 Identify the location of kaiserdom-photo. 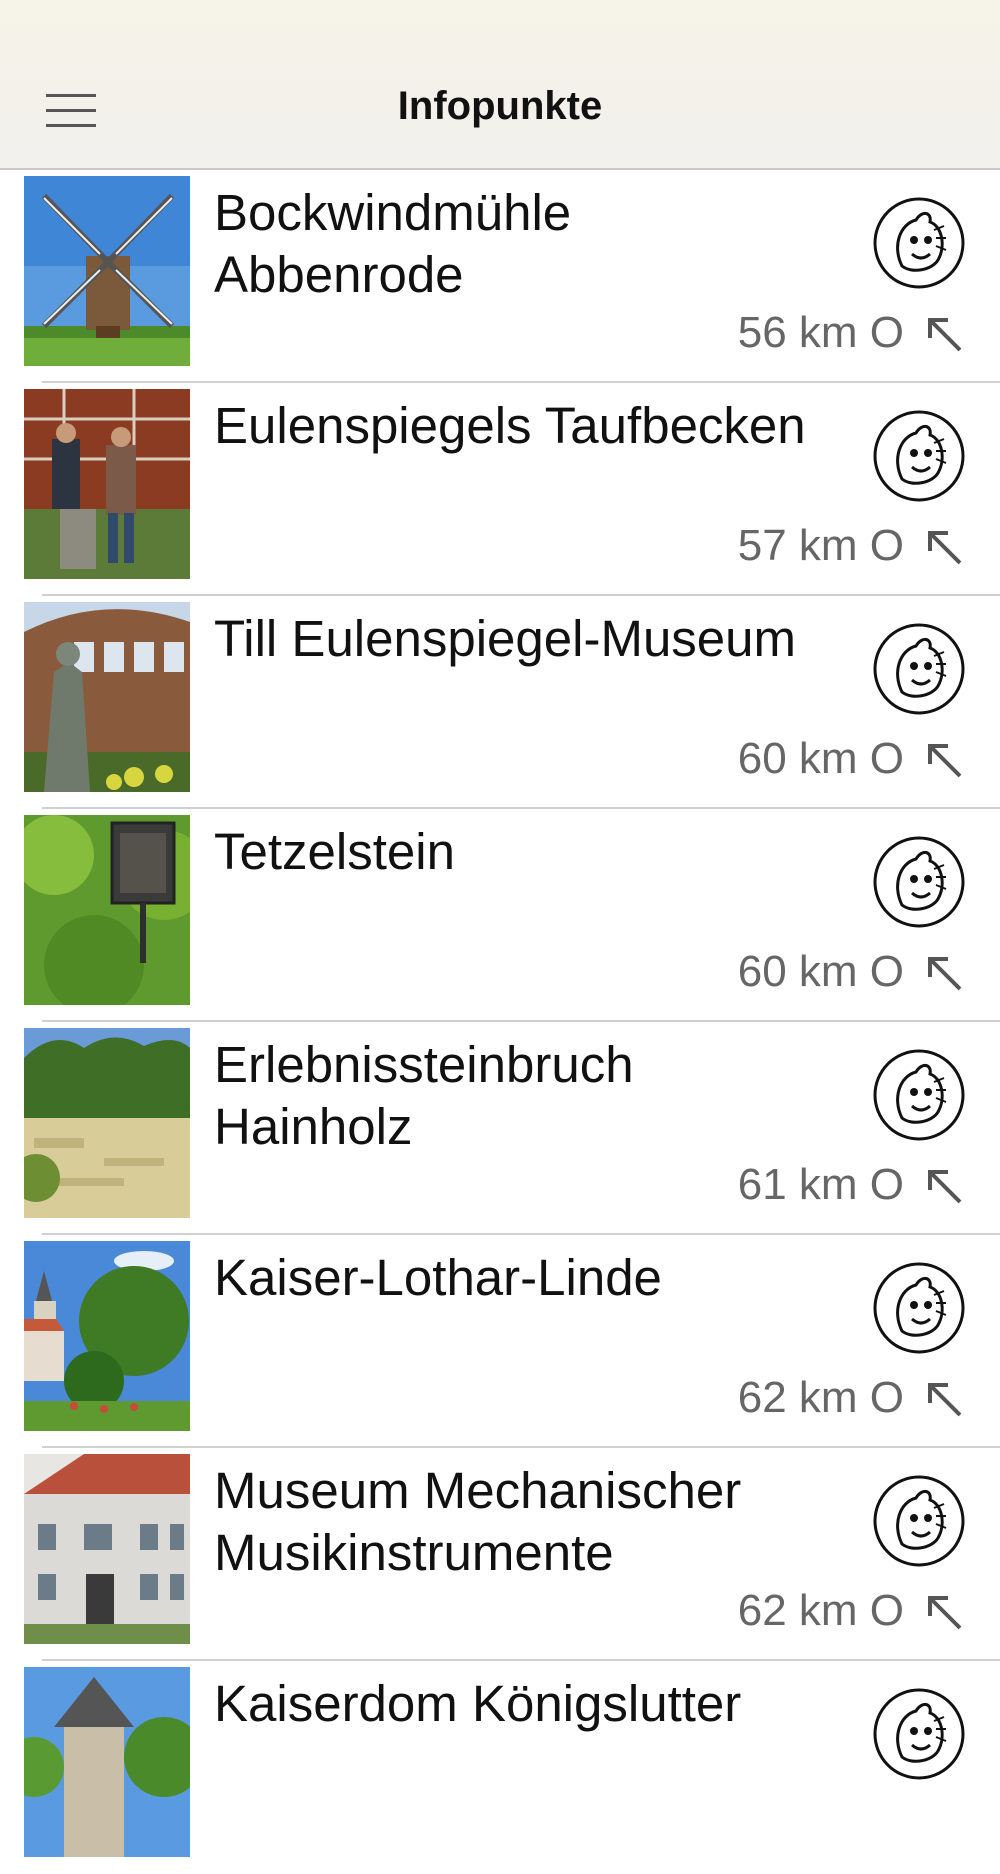
(107, 1762).